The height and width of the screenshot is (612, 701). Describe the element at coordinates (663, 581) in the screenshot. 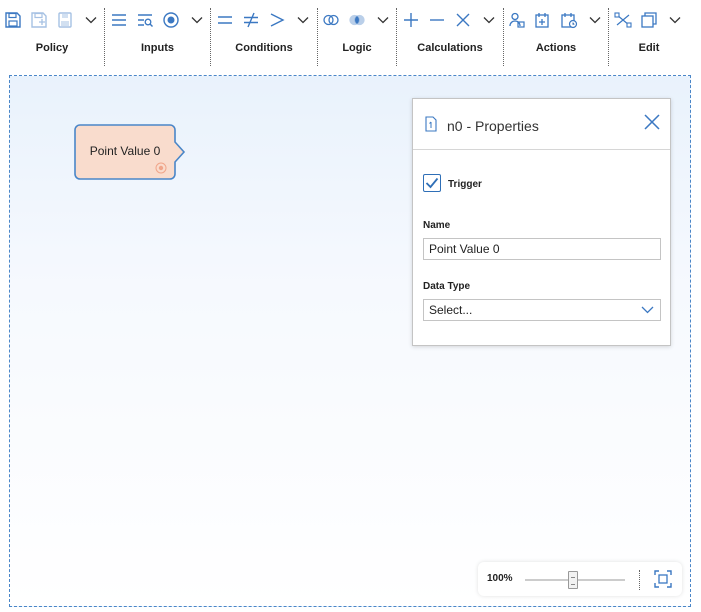

I see `fit-to-screen-icon` at that location.